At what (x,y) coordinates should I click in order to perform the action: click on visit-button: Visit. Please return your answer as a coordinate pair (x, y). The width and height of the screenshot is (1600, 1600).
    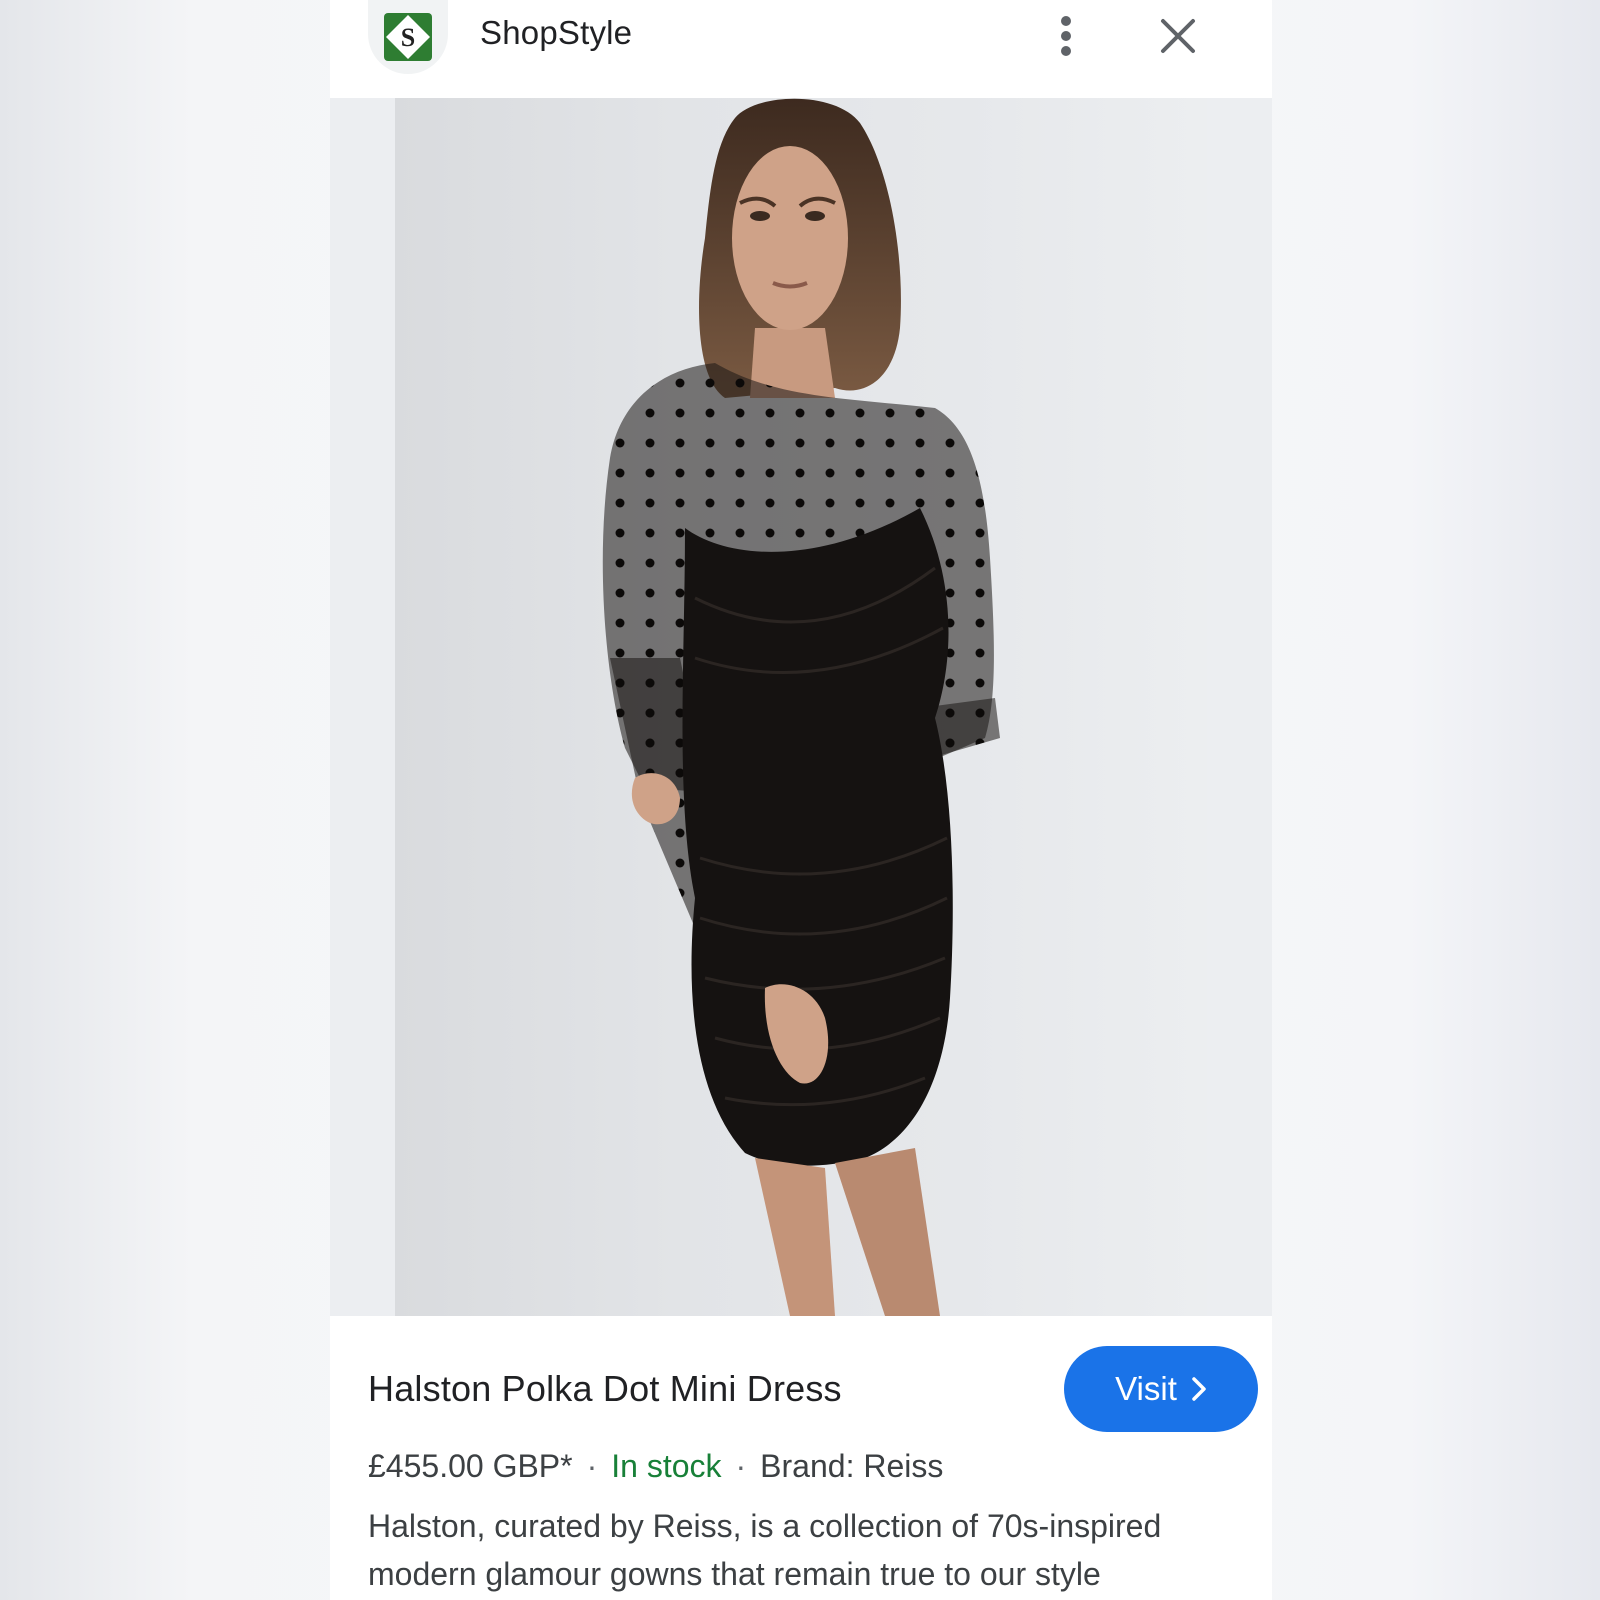
    Looking at the image, I should click on (1161, 1389).